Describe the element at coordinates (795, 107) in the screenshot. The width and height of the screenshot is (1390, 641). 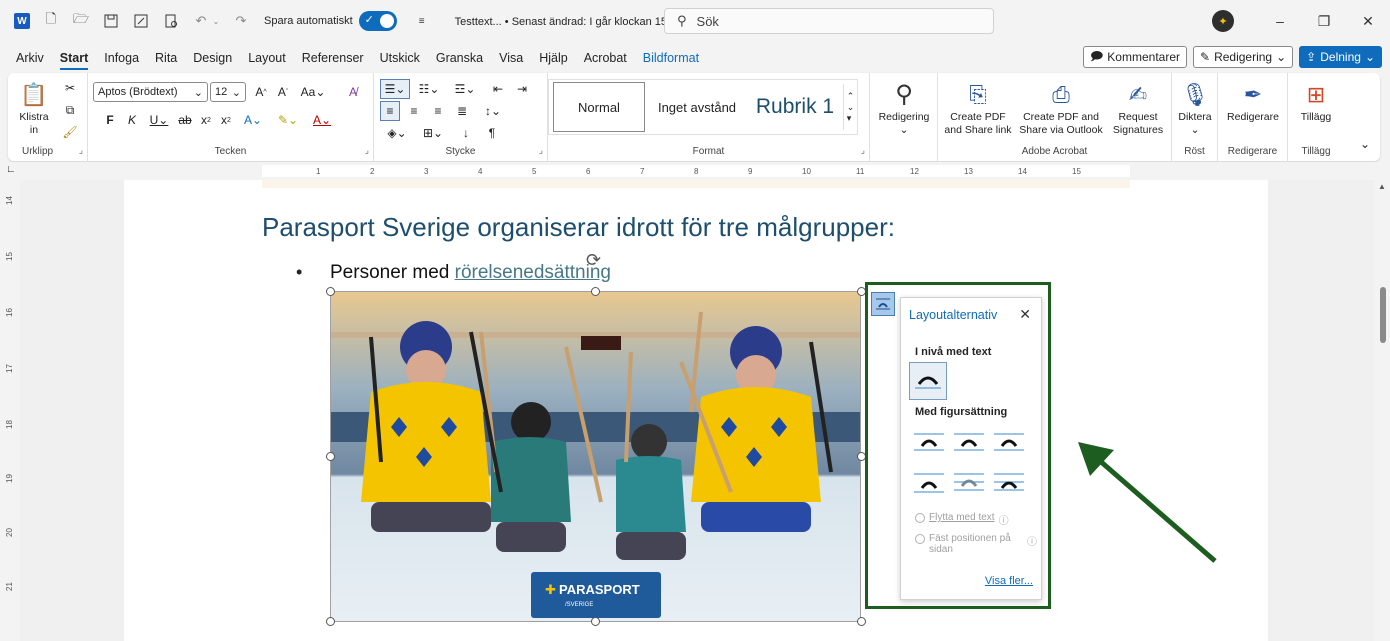
I see `style-heading1: Rubrik 1` at that location.